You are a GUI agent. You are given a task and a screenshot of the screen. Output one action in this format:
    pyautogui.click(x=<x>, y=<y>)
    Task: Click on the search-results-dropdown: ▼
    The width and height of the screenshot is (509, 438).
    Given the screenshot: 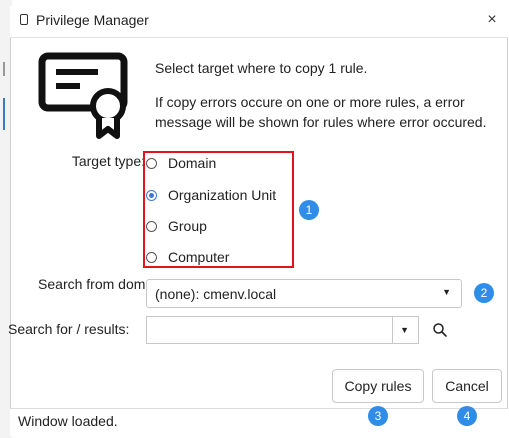 What is the action you would take?
    pyautogui.click(x=405, y=330)
    